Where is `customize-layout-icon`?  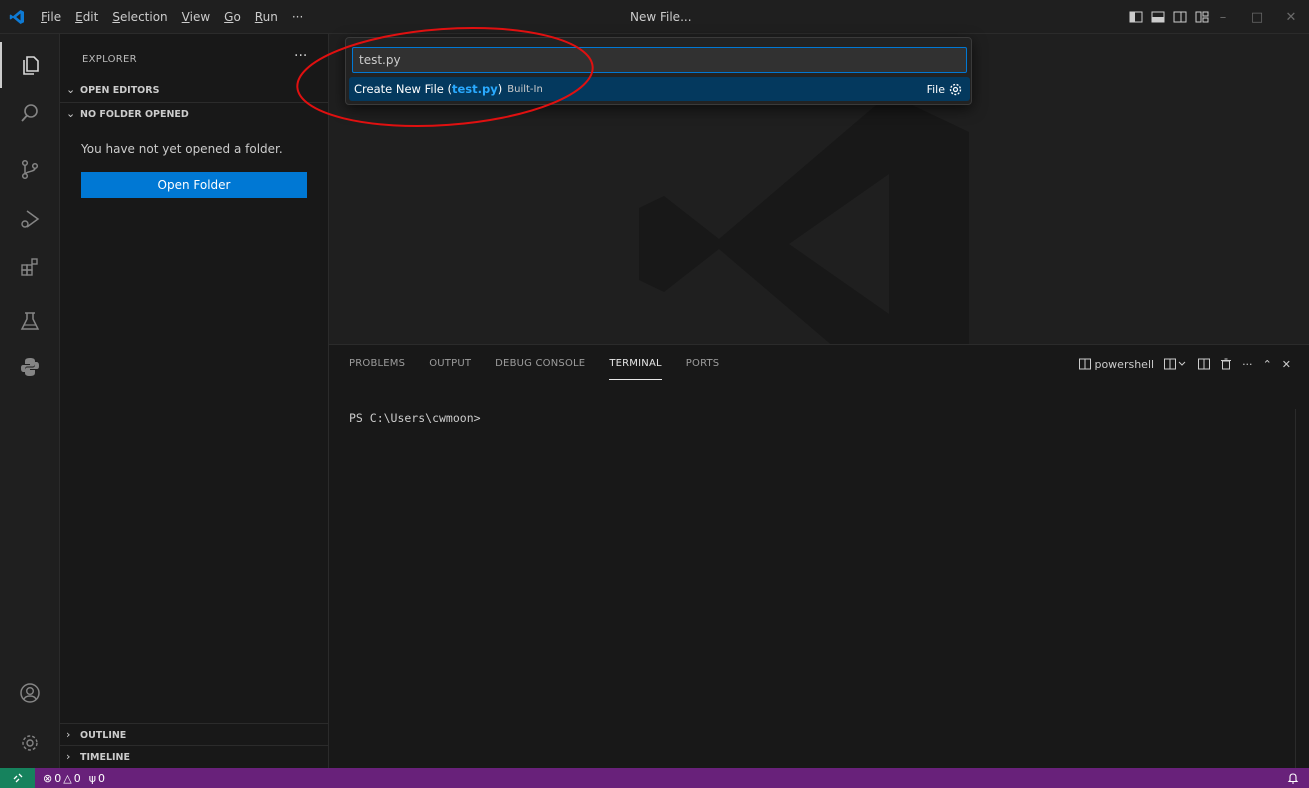 customize-layout-icon is located at coordinates (1202, 17).